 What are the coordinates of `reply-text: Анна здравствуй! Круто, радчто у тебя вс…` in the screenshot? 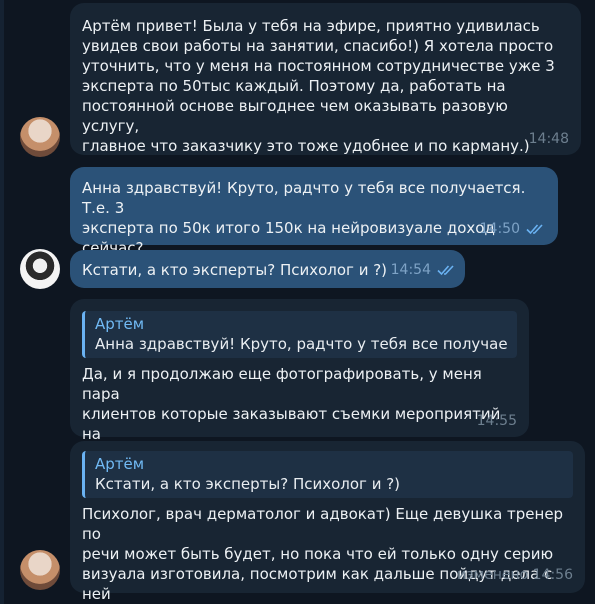 It's located at (302, 344).